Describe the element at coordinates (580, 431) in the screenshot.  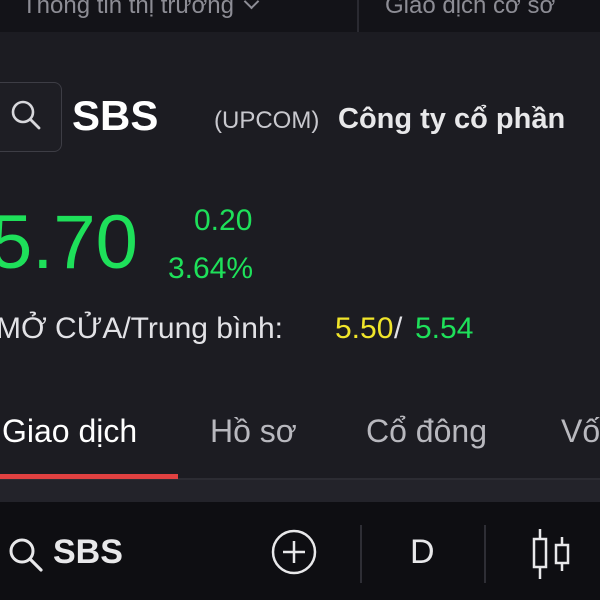
I see `tab-capital: Vố` at that location.